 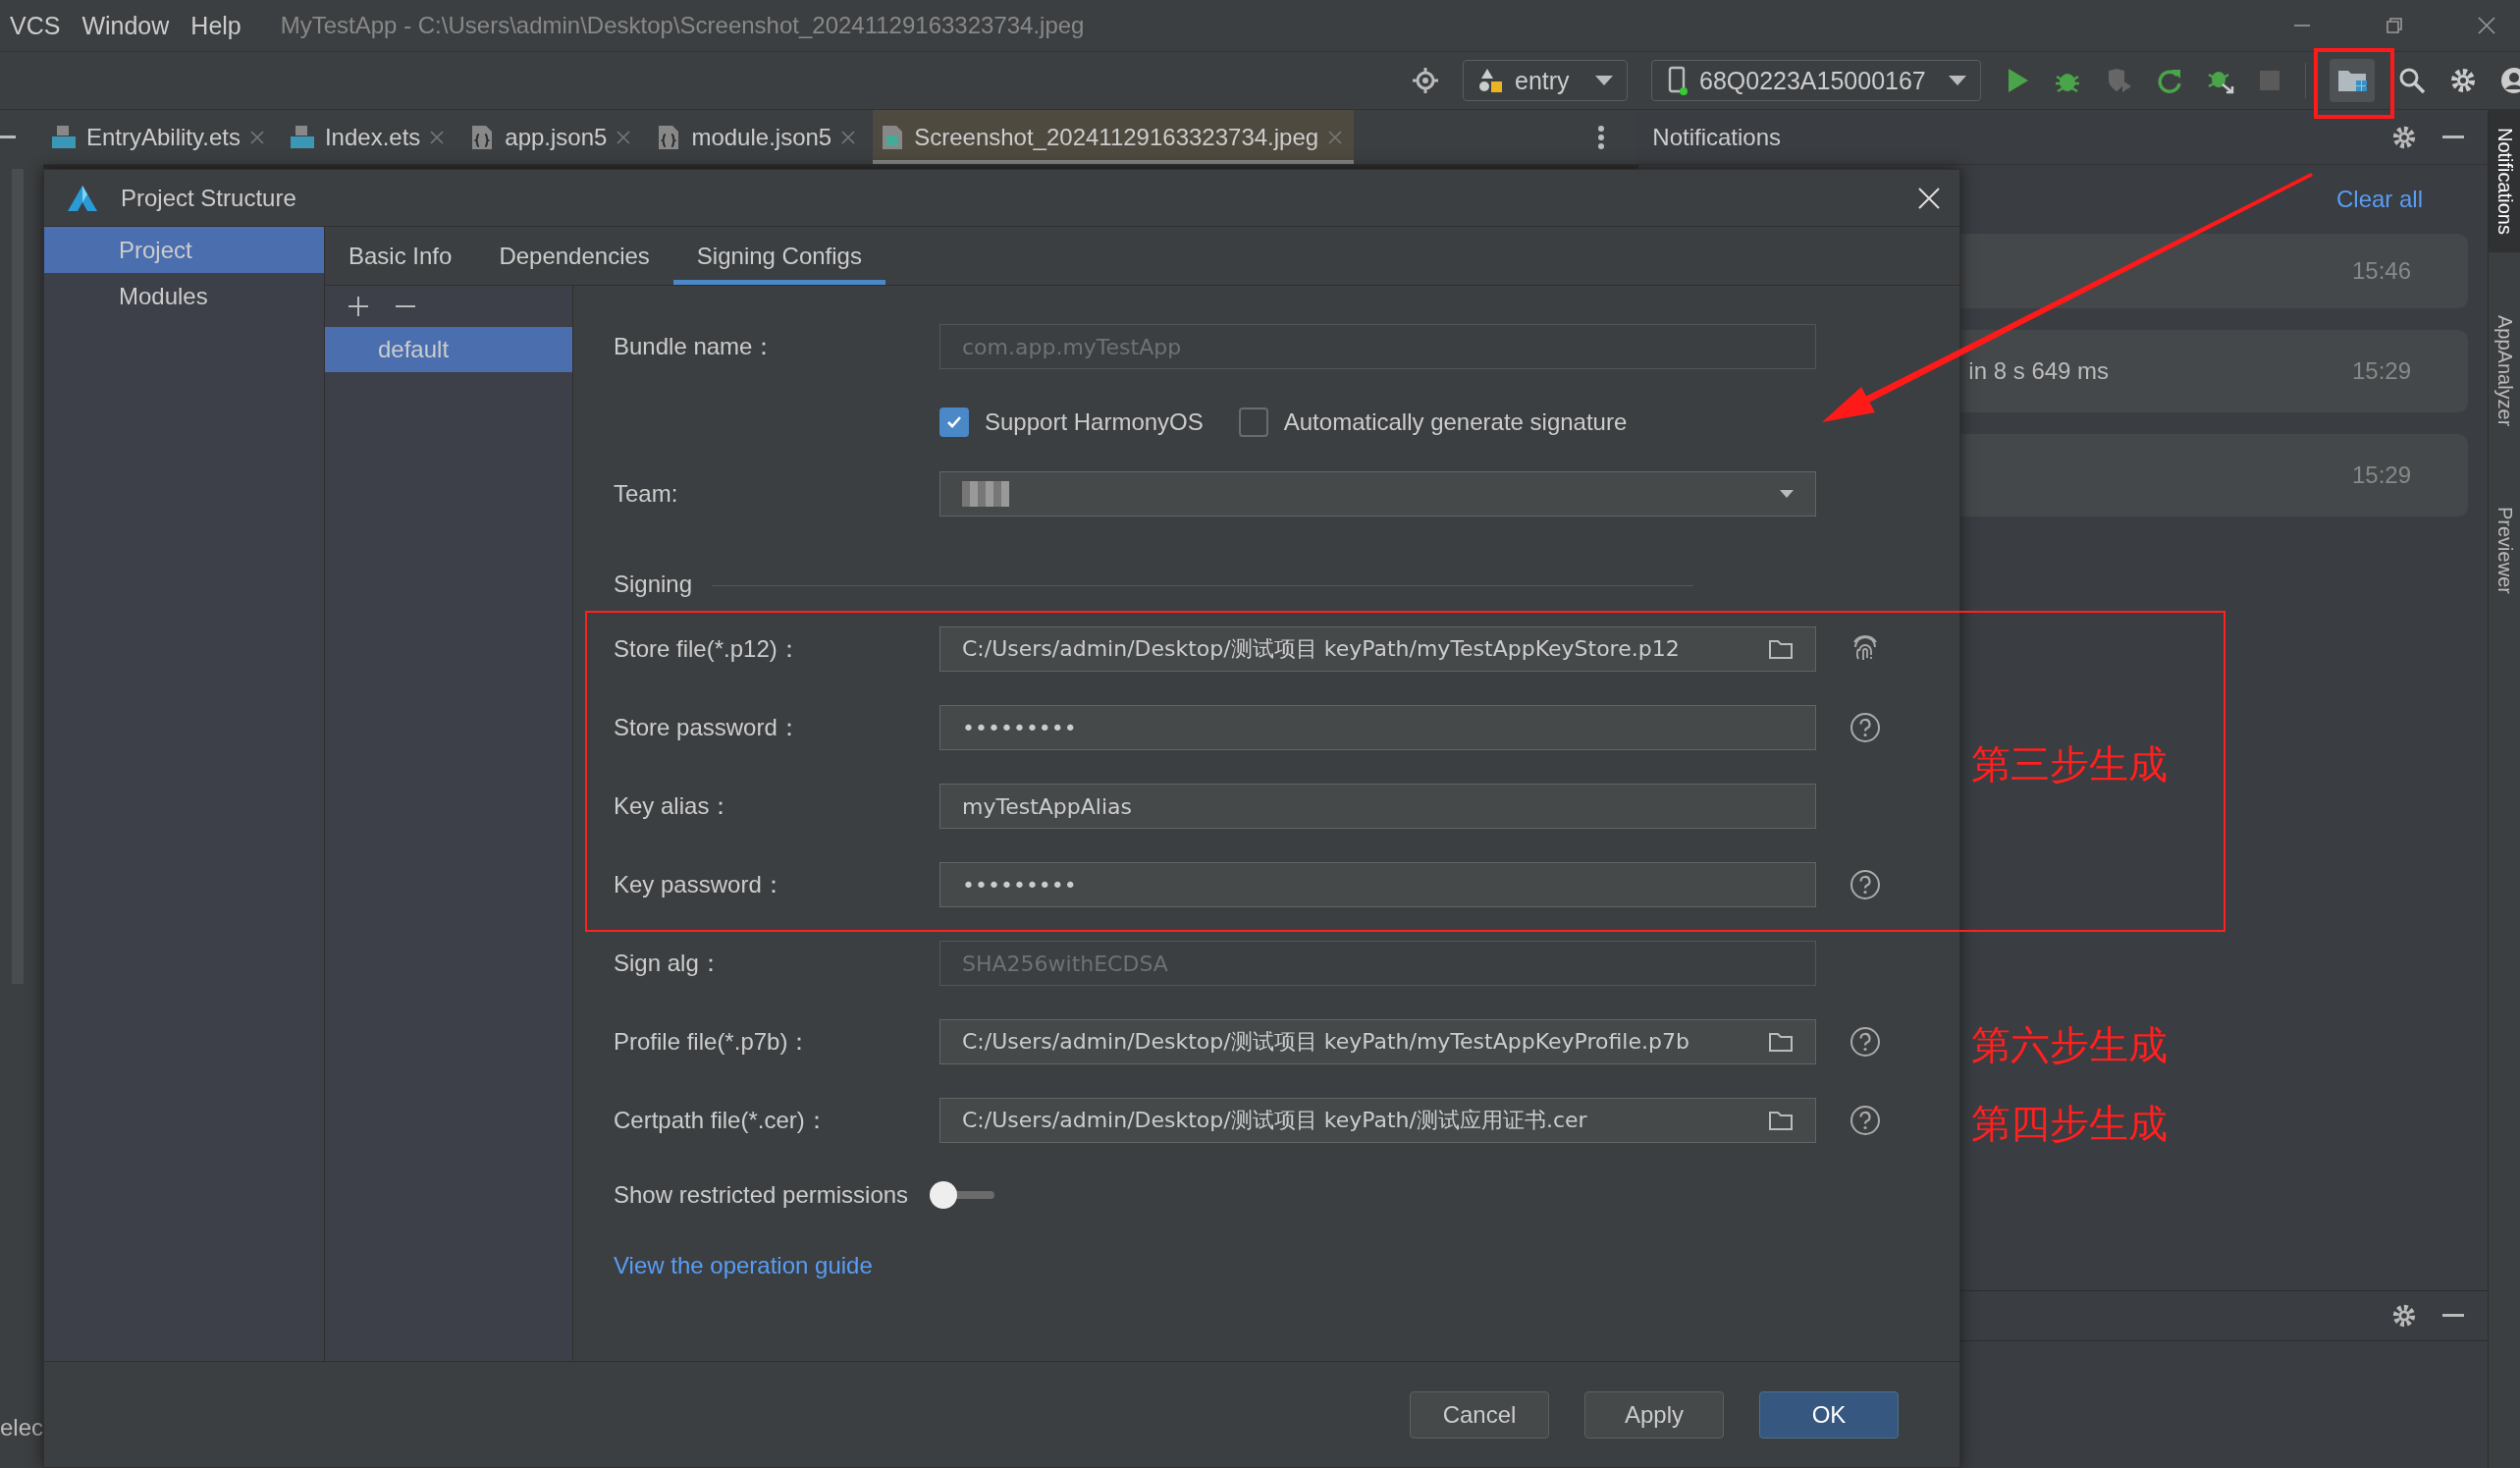 What do you see at coordinates (985, 494) in the screenshot?
I see `blurred-value` at bounding box center [985, 494].